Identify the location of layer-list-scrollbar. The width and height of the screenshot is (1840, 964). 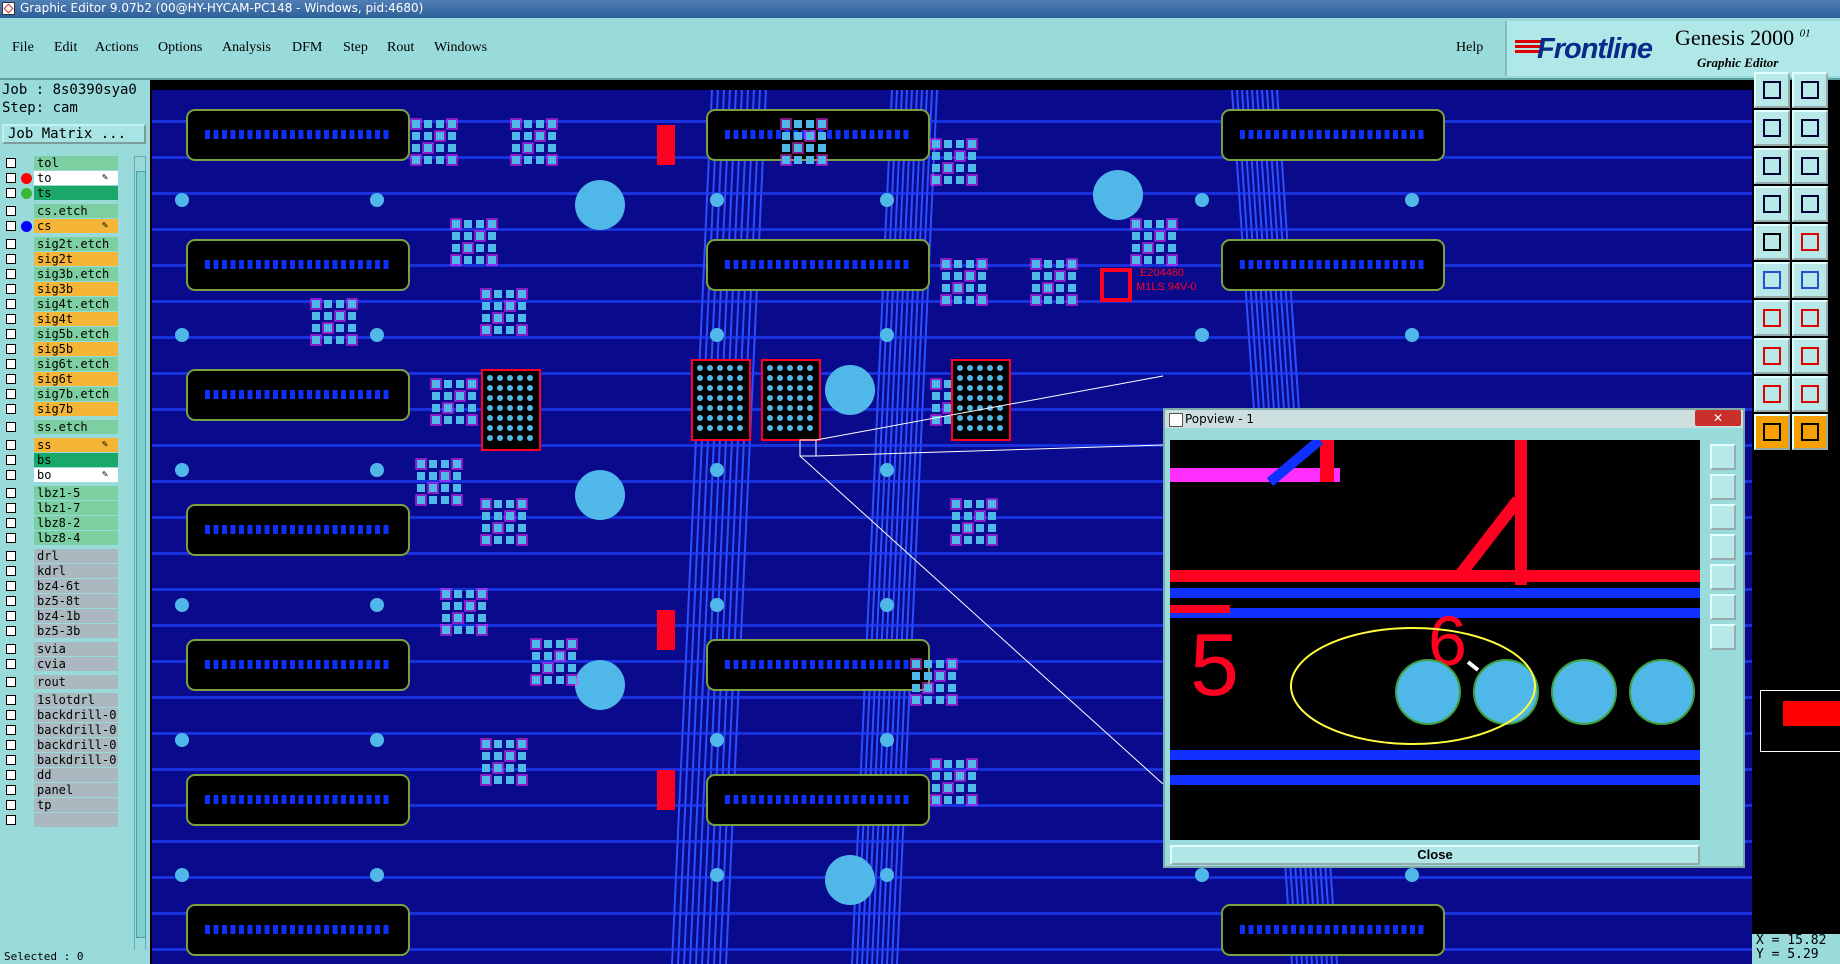
(140, 553).